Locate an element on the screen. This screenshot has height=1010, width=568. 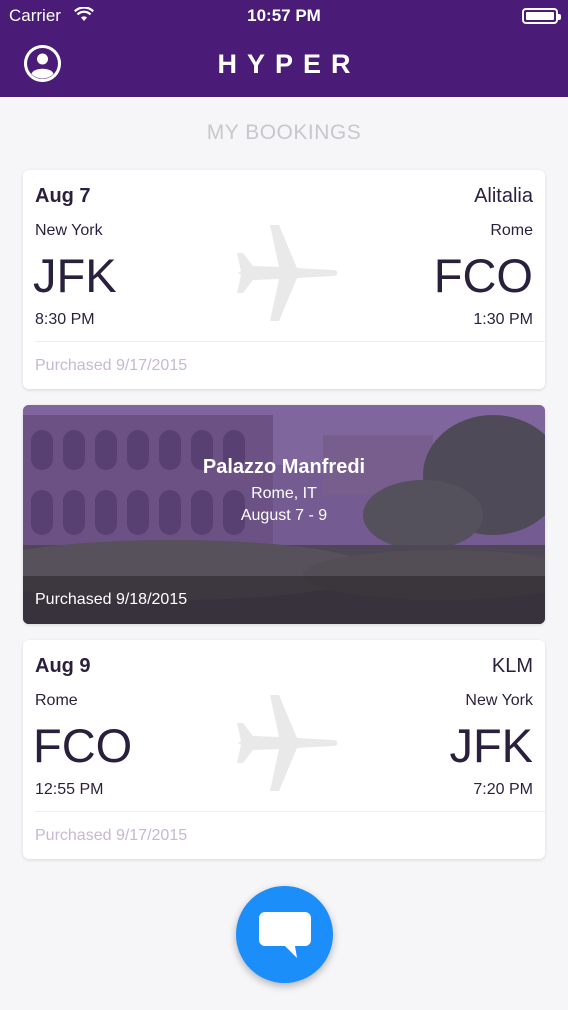
hotel-name: Palazzo Manfredi is located at coordinates (284, 467).